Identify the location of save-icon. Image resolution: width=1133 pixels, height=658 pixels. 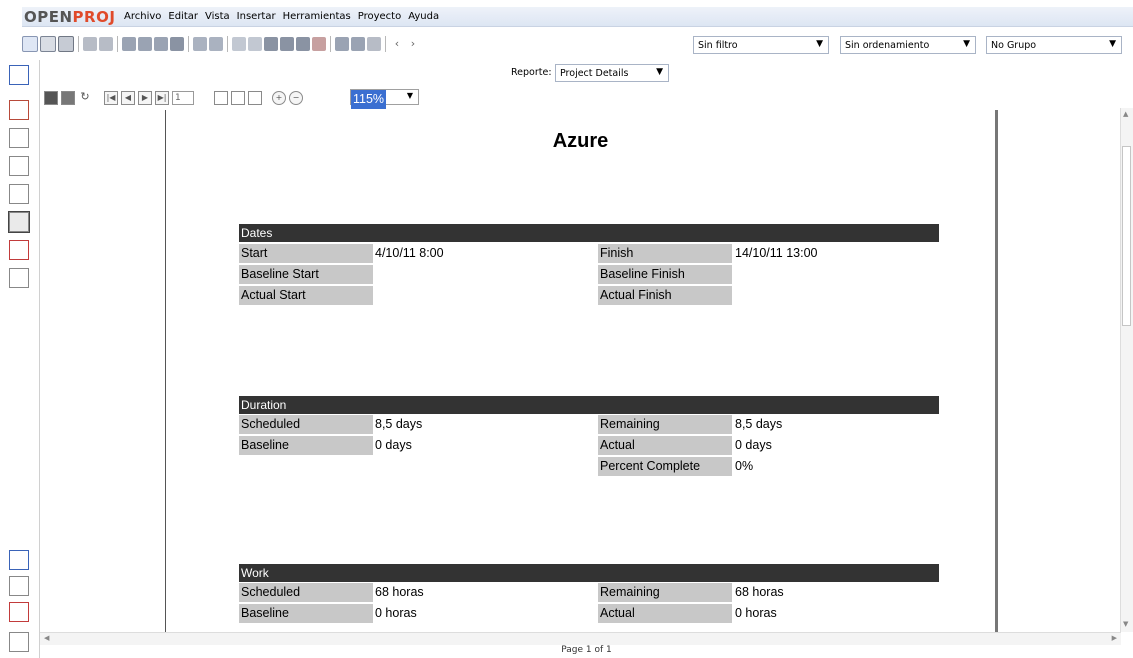
(66, 44).